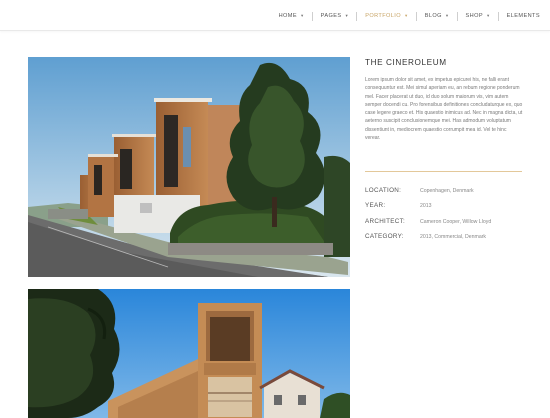  I want to click on nav-item-elements: ELEMENTS, so click(523, 16).